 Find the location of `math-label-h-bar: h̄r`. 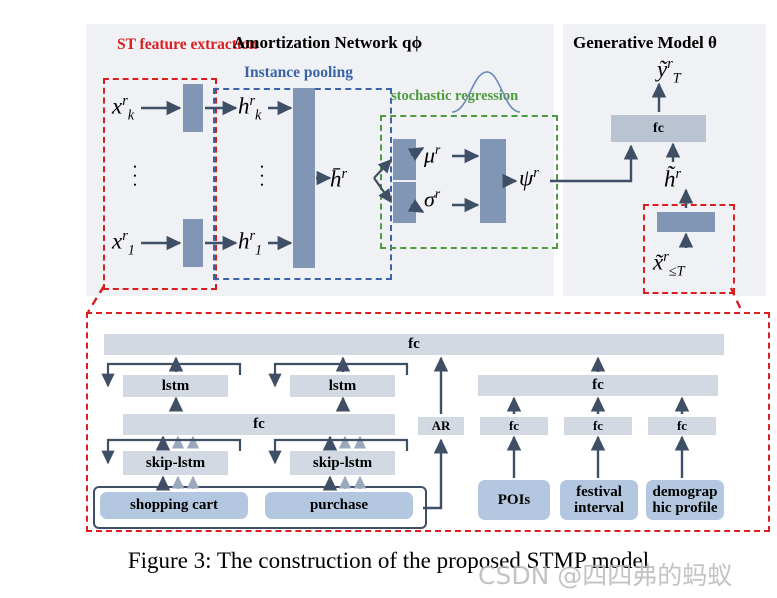

math-label-h-bar: h̄r is located at coordinates (339, 179).